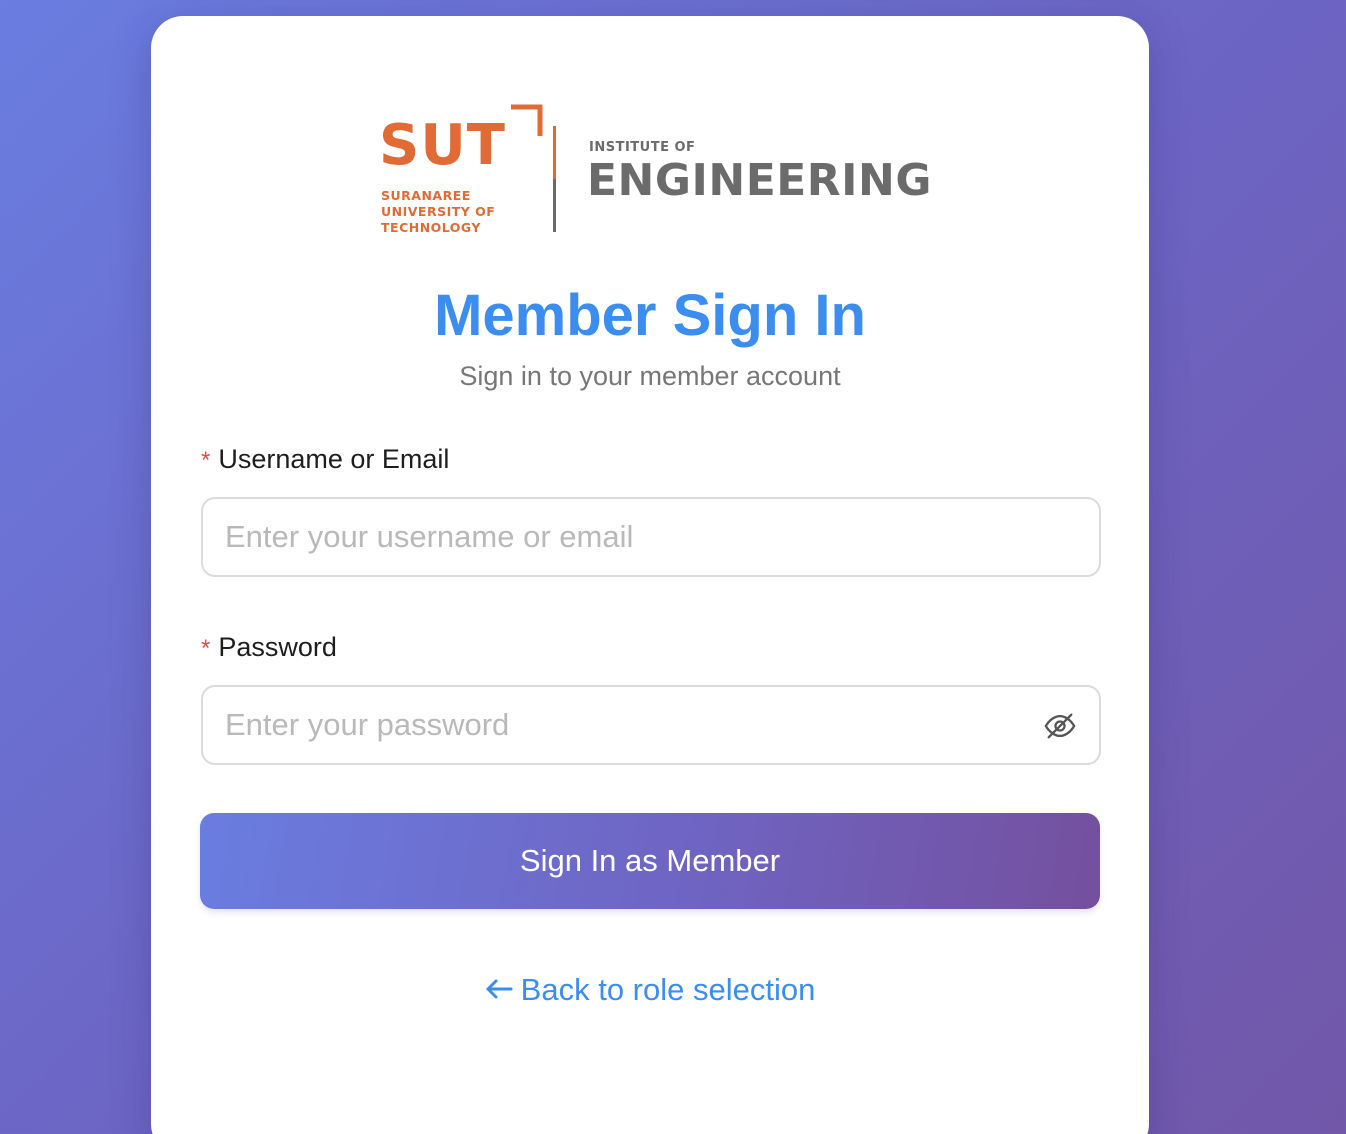 The width and height of the screenshot is (1346, 1134). Describe the element at coordinates (443, 145) in the screenshot. I see `logo-sut-mark: SUT` at that location.